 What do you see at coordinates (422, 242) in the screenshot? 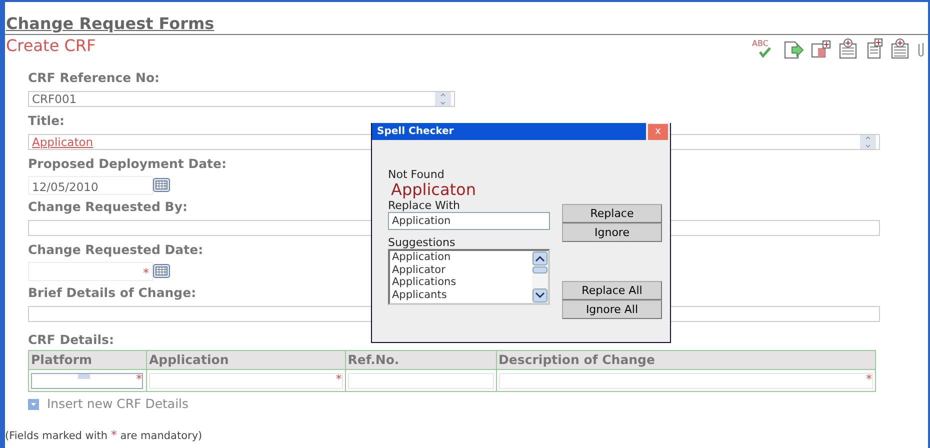
I see `dialog-label: Suggestions` at bounding box center [422, 242].